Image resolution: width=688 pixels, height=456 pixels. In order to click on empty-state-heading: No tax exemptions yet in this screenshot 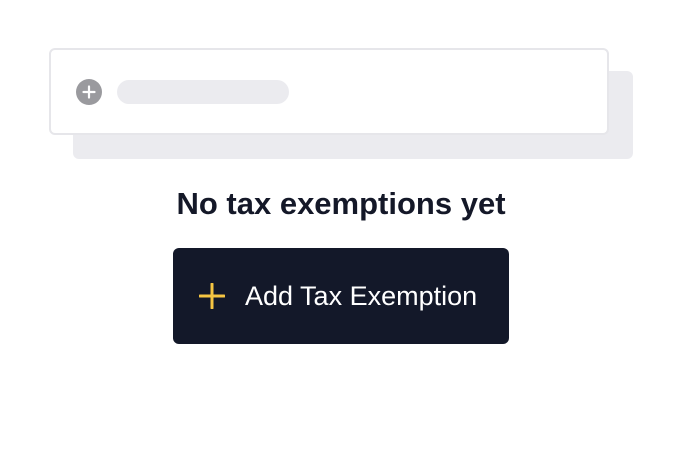, I will do `click(341, 203)`.